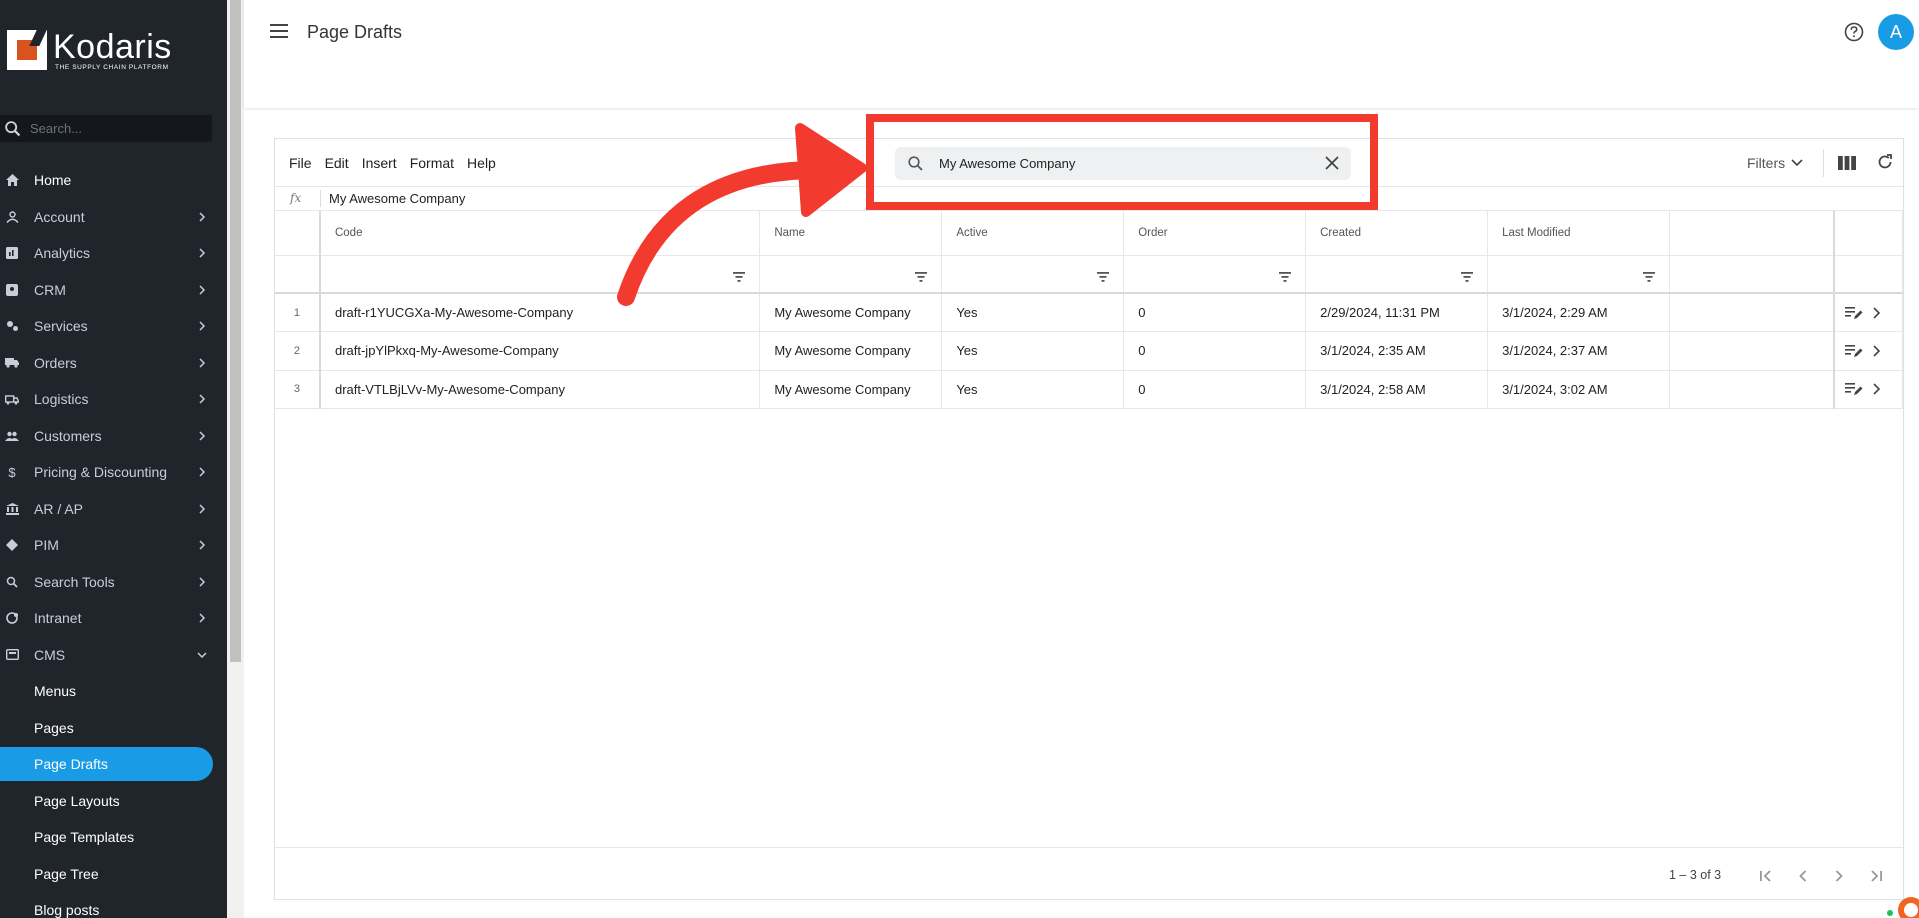  I want to click on filter-cell-last-modified, so click(1579, 274).